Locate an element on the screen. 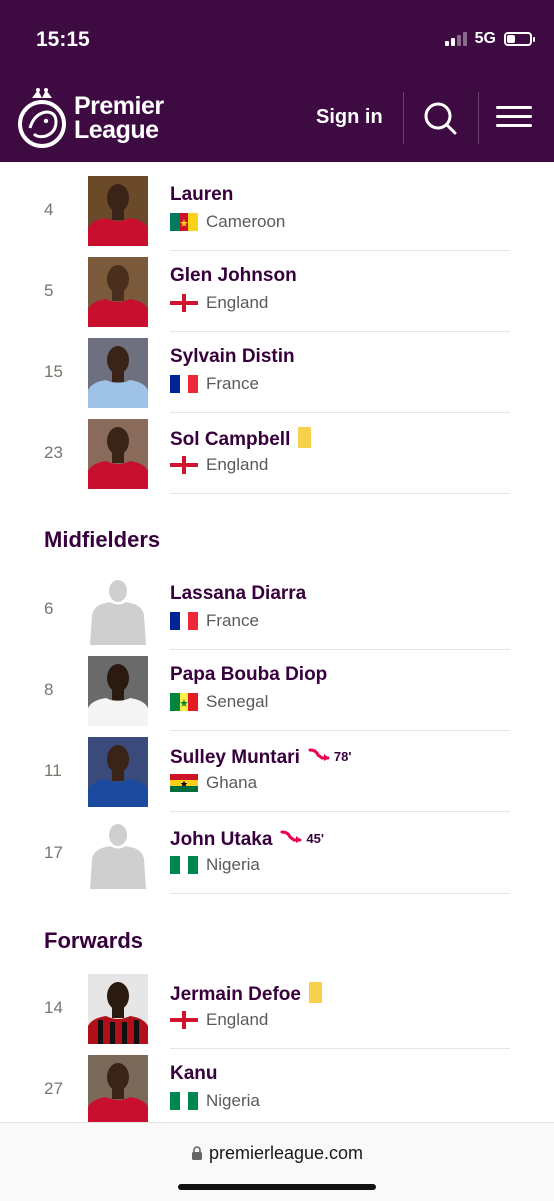 The height and width of the screenshot is (1201, 554). player-name: Glen Johnson is located at coordinates (233, 275).